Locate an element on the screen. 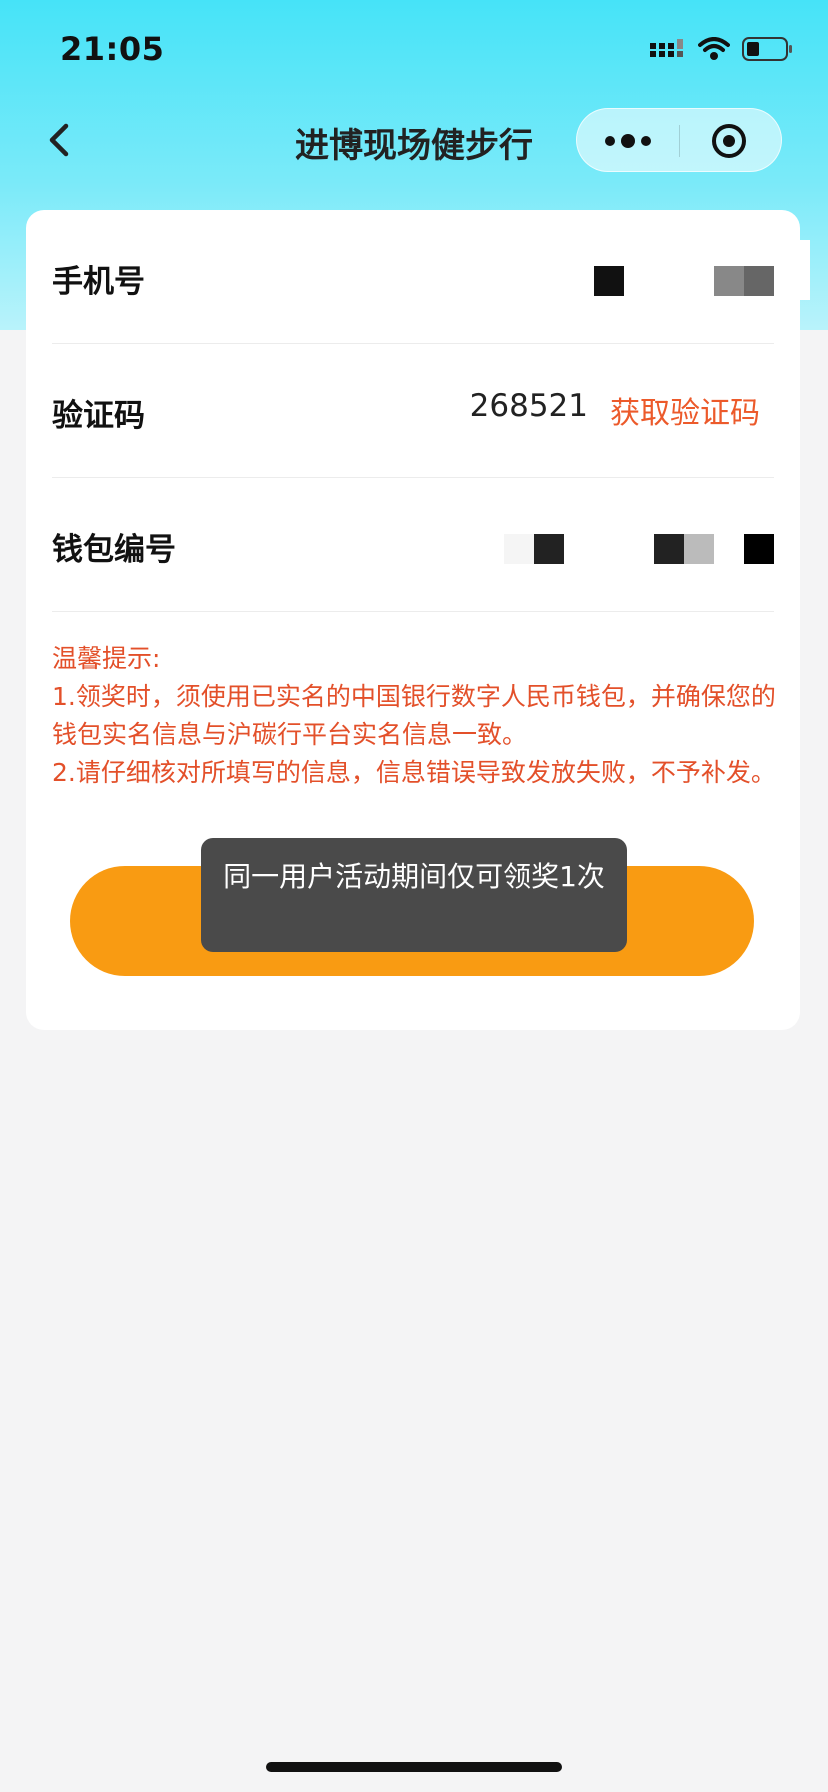  wallet-input-redacted is located at coordinates (639, 550).